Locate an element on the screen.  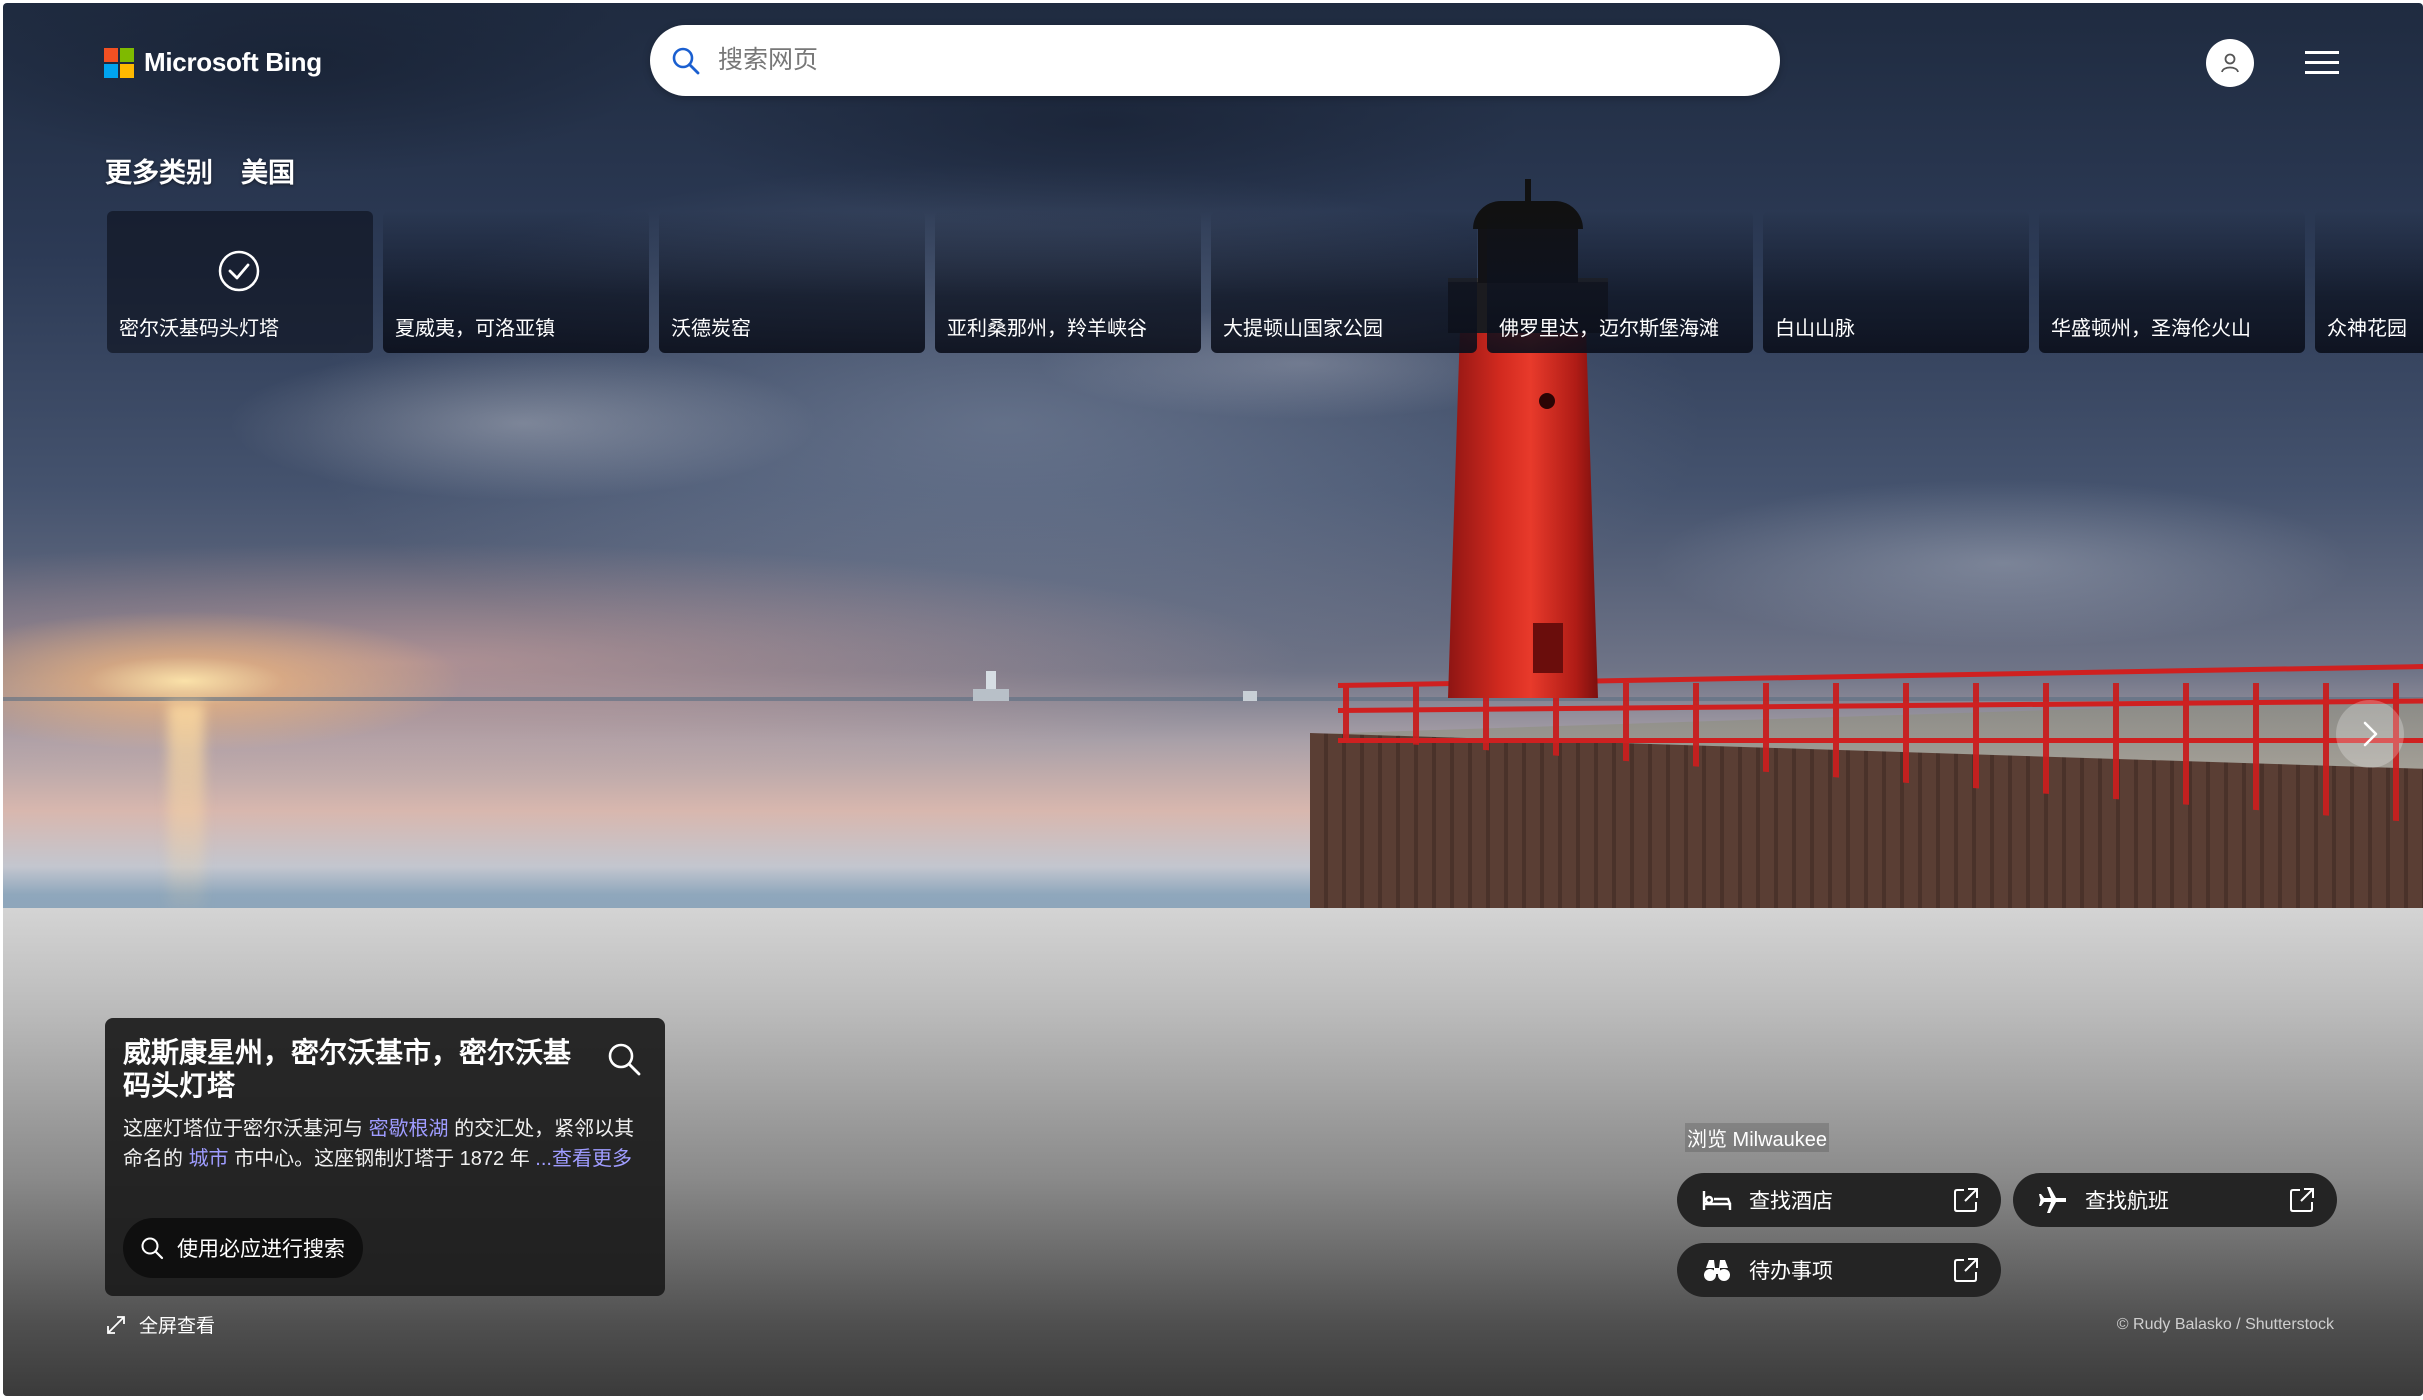
fullscreen-label: 全屏查看 is located at coordinates (177, 1326).